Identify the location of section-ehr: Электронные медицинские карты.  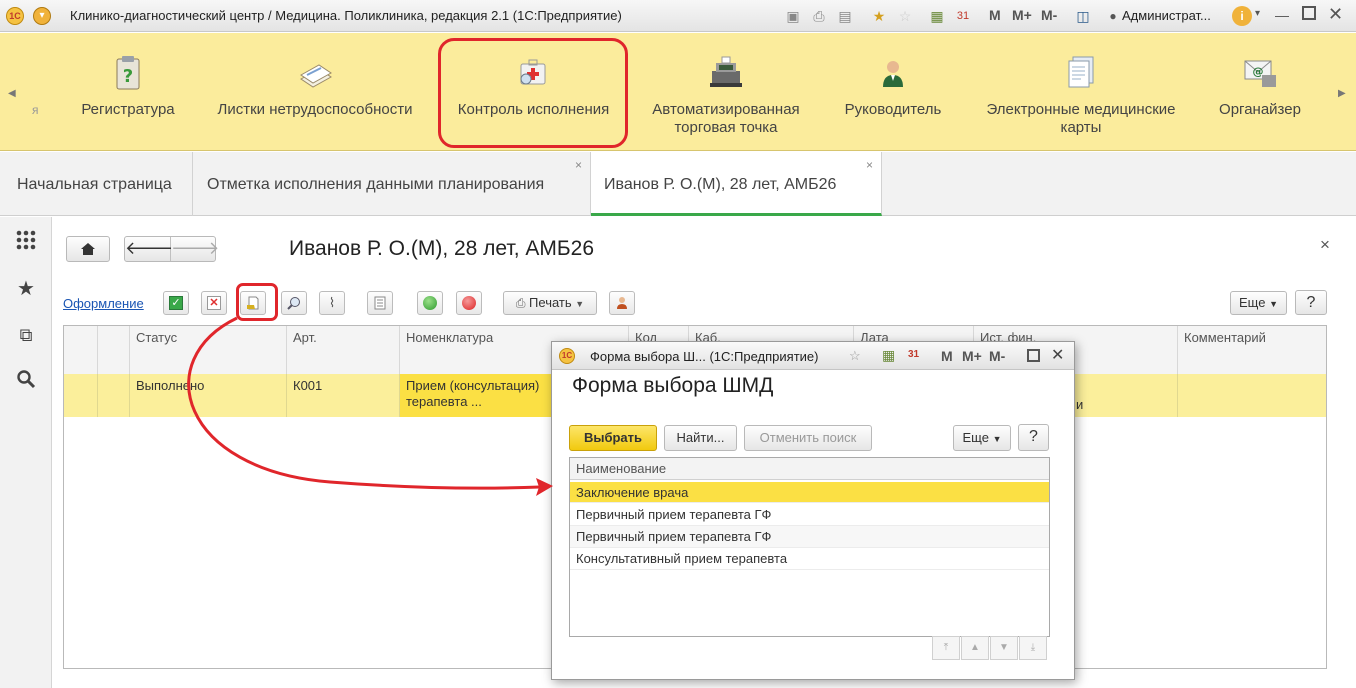
(1081, 92).